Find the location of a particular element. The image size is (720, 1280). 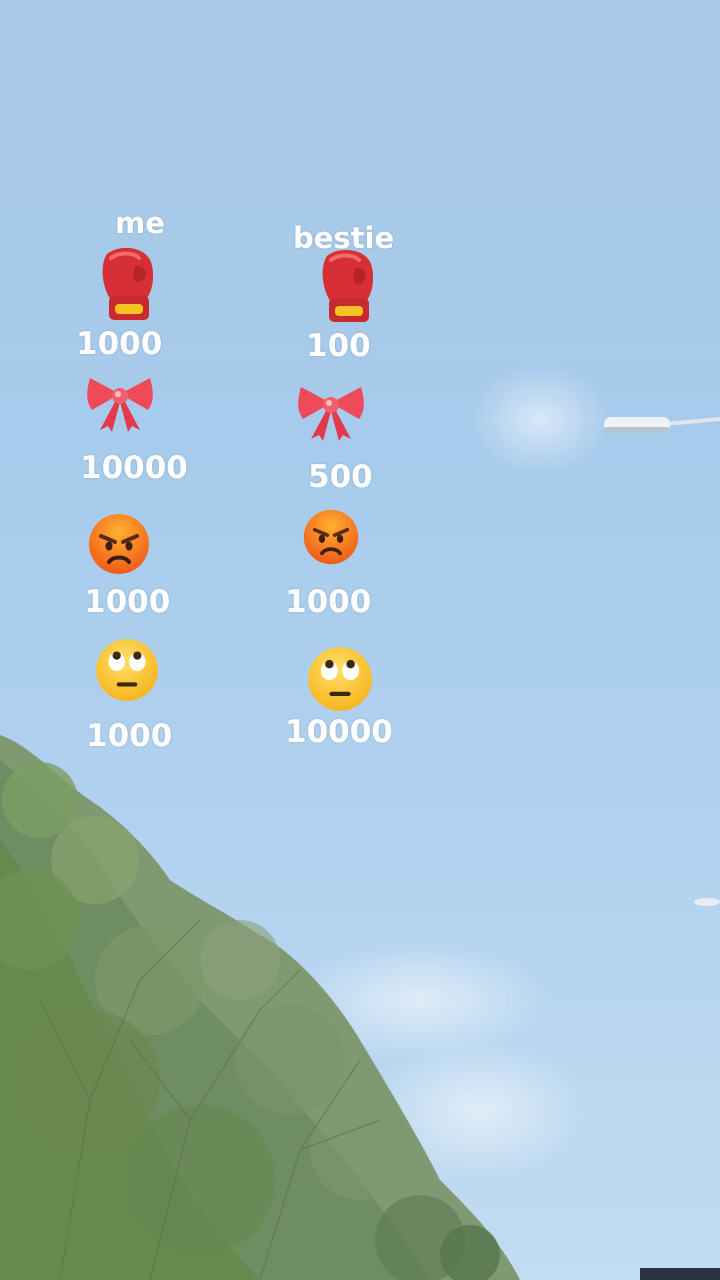

value-bestie-ribbon: 500 is located at coordinates (340, 477).